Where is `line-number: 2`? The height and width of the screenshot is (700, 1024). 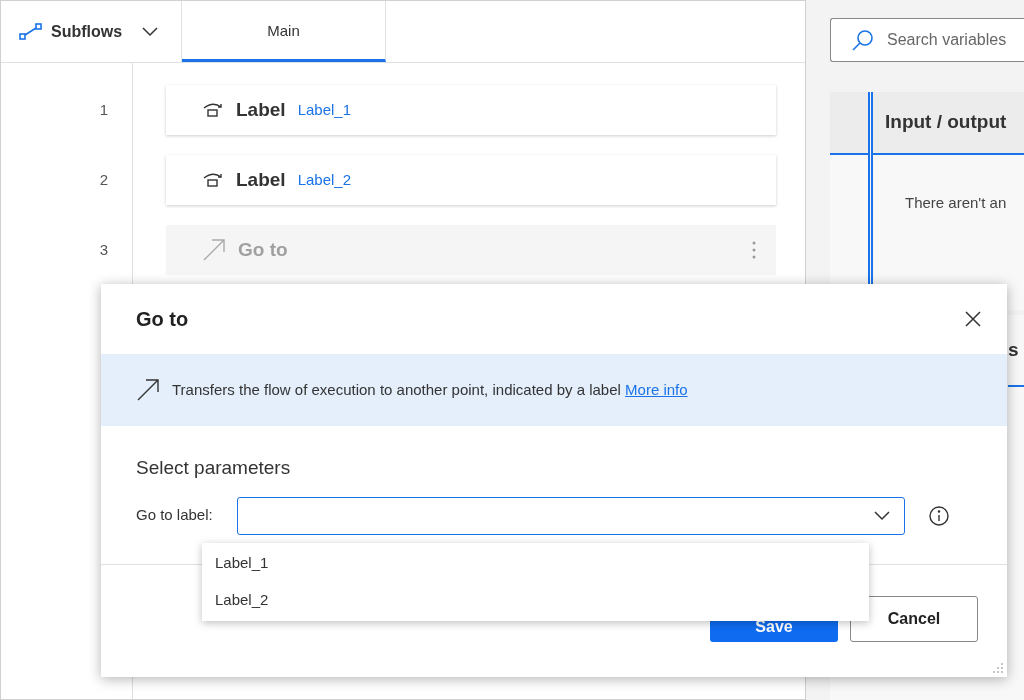 line-number: 2 is located at coordinates (103, 179).